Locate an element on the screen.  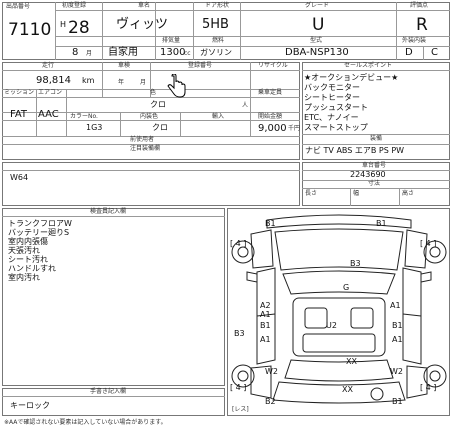
ac-label: エアコン is located at coordinates (50, 92).